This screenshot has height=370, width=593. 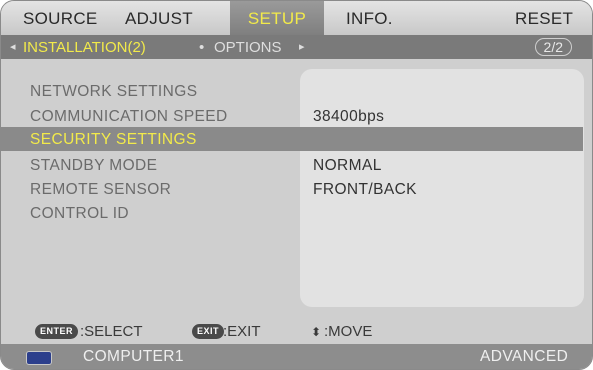 What do you see at coordinates (296, 47) in the screenshot?
I see `sub-page-bar: ◂ INSTALLATION(2) • OPTIONS ▸ 2/2` at bounding box center [296, 47].